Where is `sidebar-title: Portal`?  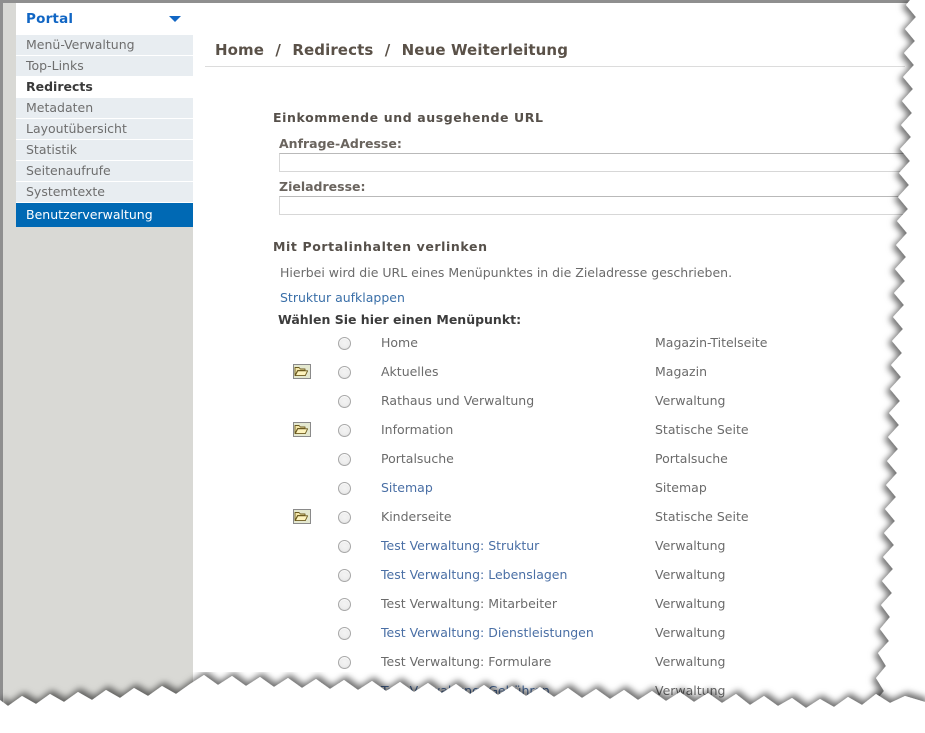
sidebar-title: Portal is located at coordinates (50, 19).